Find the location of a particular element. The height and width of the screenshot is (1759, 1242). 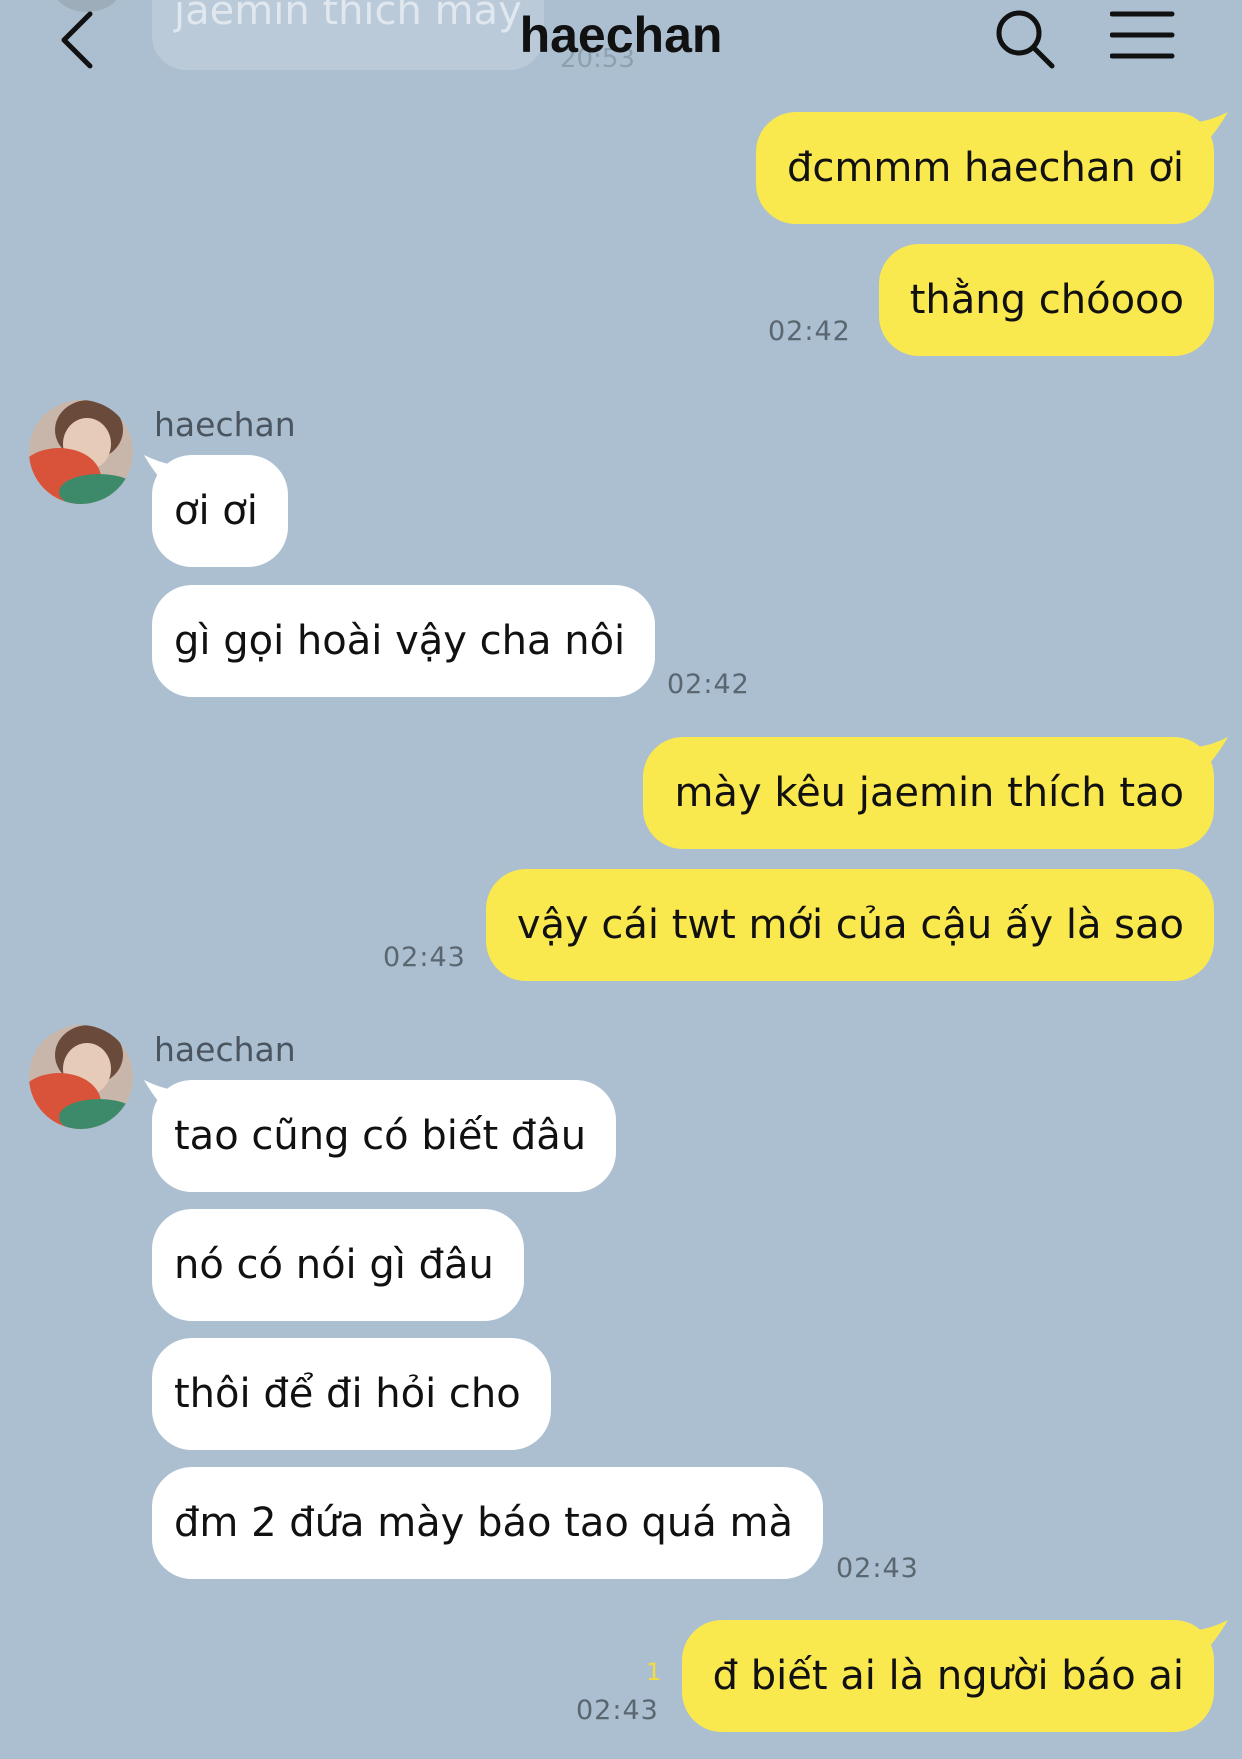

hamburger-menu-icon is located at coordinates (1142, 35).